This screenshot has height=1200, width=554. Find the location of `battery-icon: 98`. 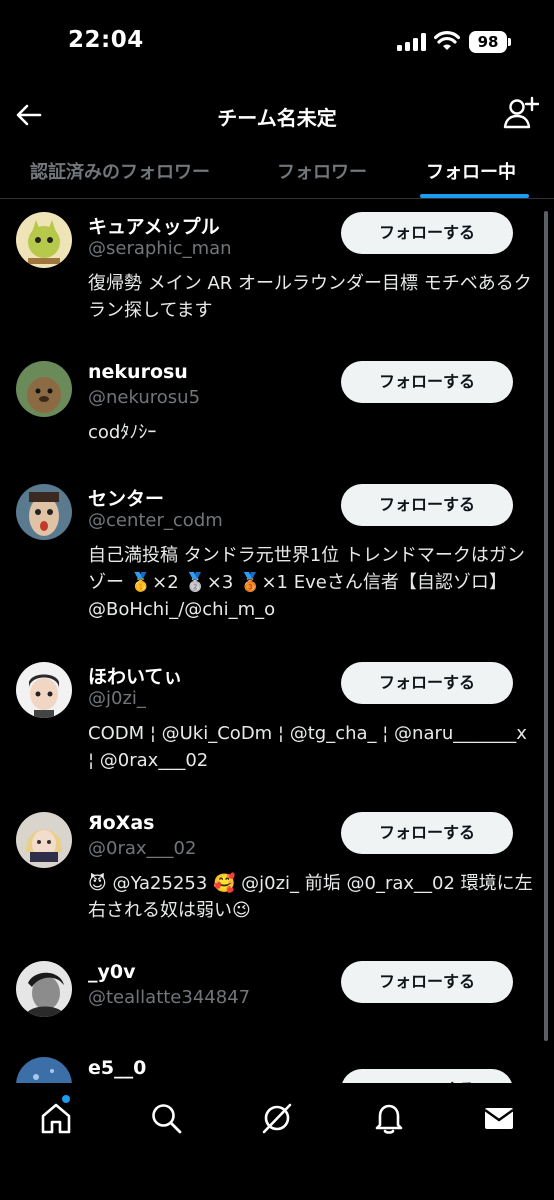

battery-icon: 98 is located at coordinates (488, 42).